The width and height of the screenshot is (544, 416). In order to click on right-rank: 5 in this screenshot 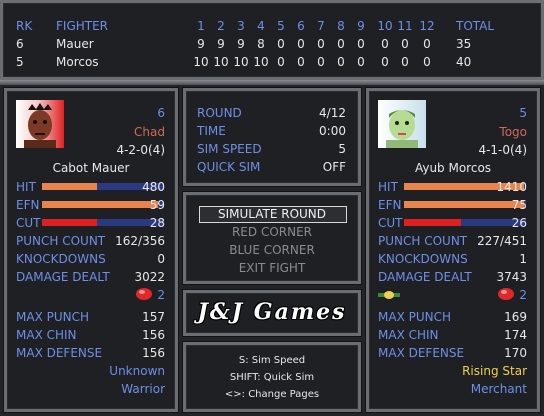, I will do `click(523, 113)`.